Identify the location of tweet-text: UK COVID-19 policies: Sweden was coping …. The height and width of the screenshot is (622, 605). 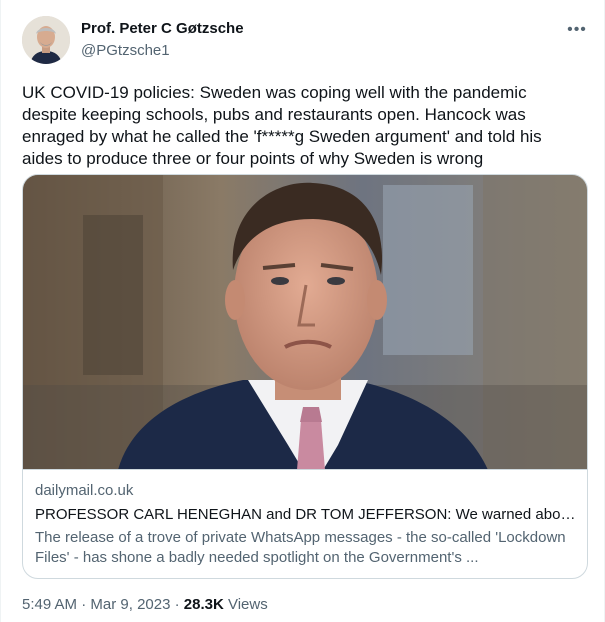
(282, 125).